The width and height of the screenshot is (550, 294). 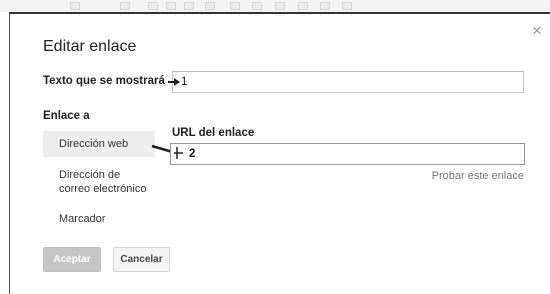 I want to click on link-type-label-line1: Dirección de, so click(x=90, y=175).